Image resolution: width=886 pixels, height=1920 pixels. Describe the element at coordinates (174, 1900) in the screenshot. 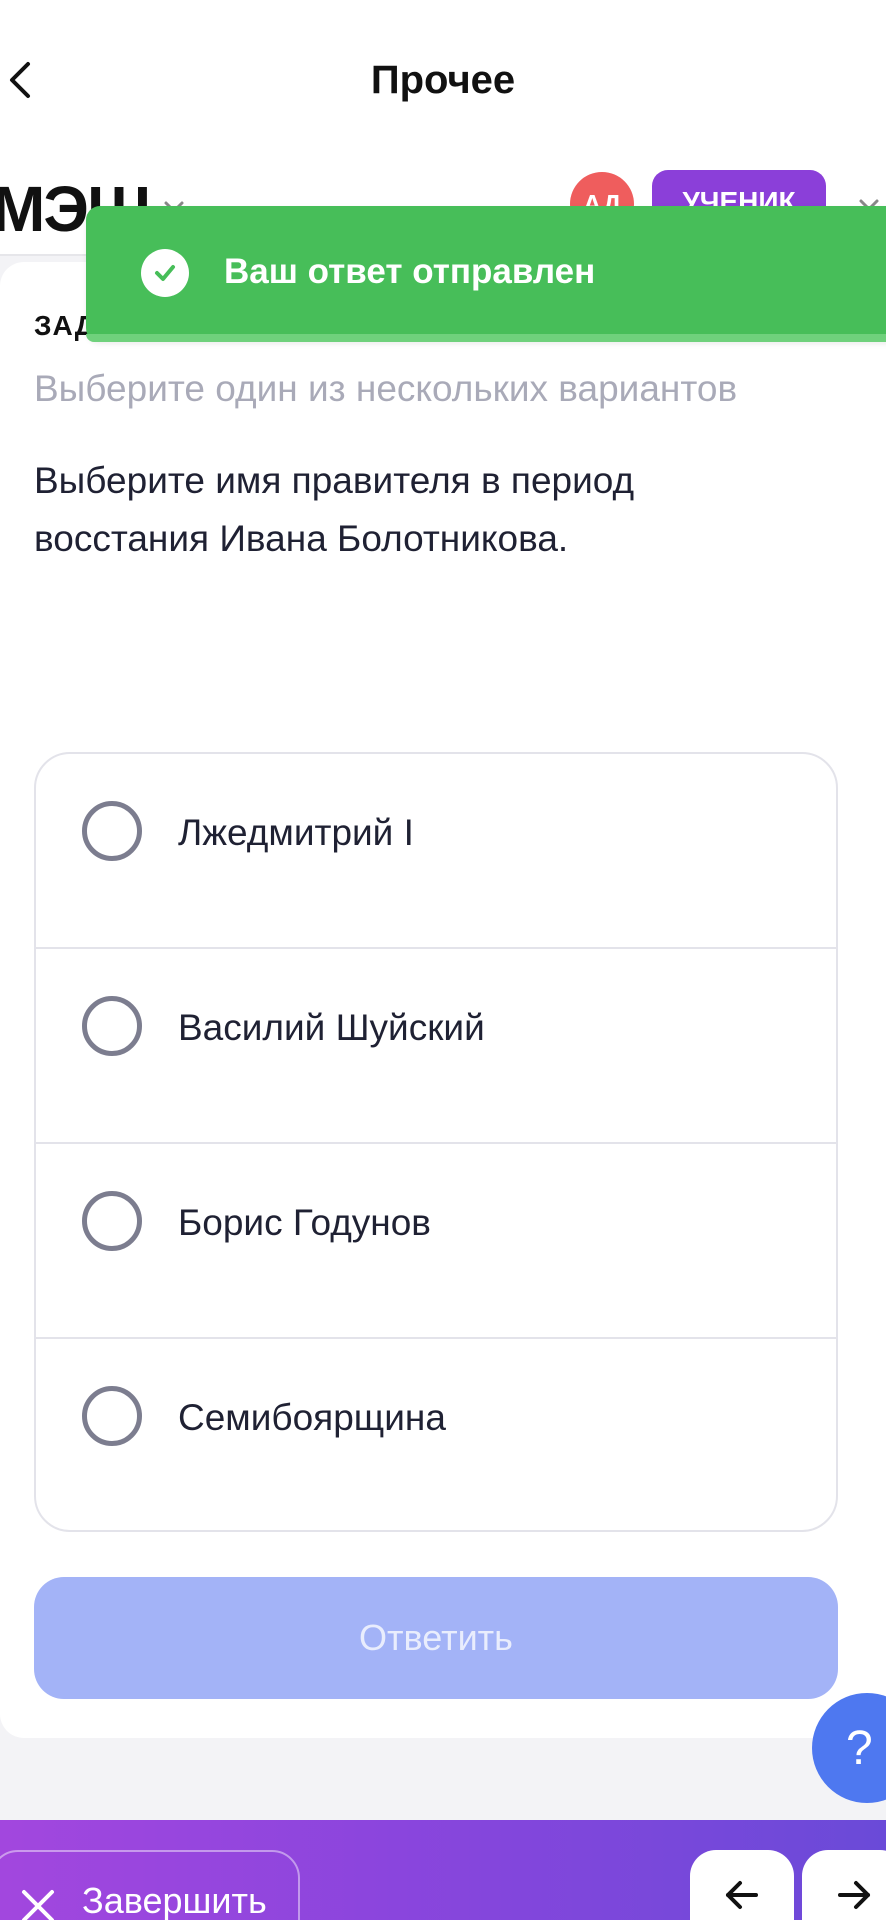

I see `finish-button-label: Завершить` at that location.